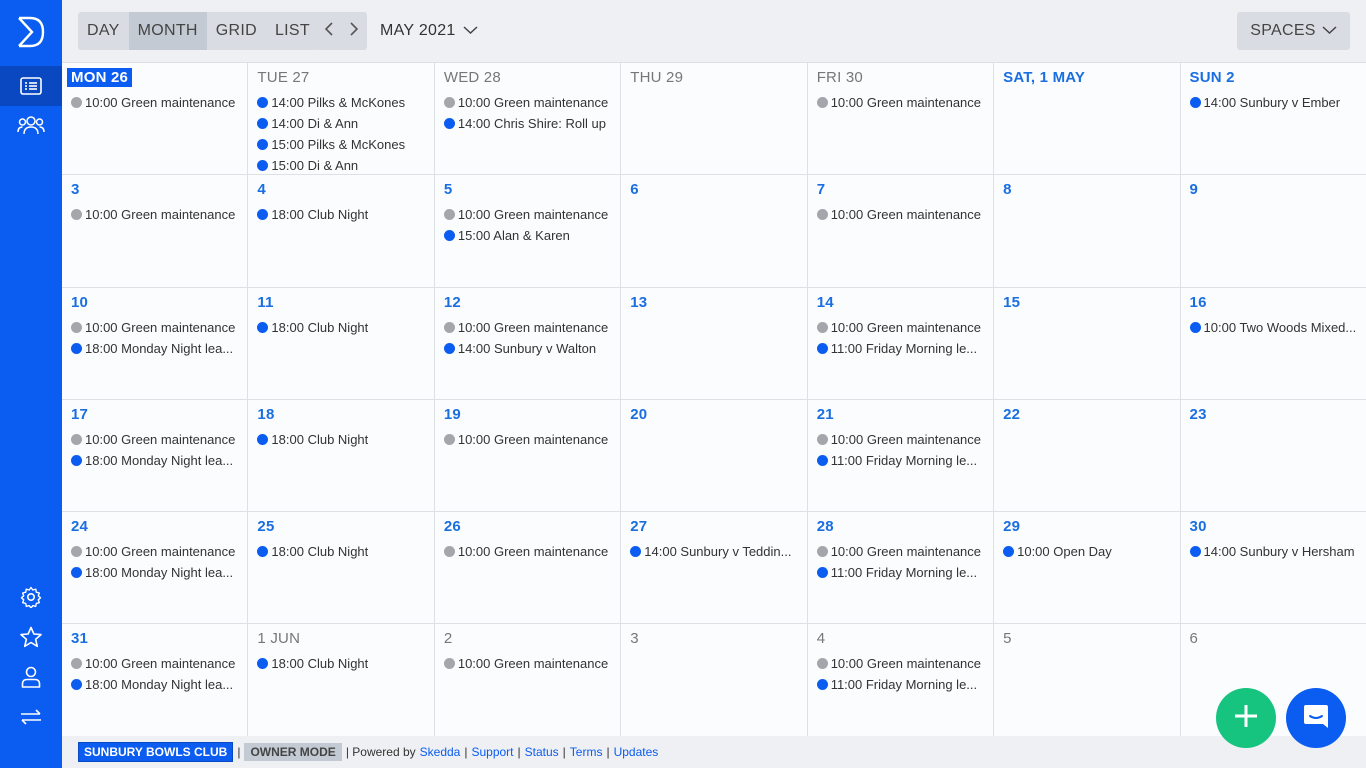 This screenshot has height=768, width=1366. I want to click on calendar-day-cell: 6, so click(714, 231).